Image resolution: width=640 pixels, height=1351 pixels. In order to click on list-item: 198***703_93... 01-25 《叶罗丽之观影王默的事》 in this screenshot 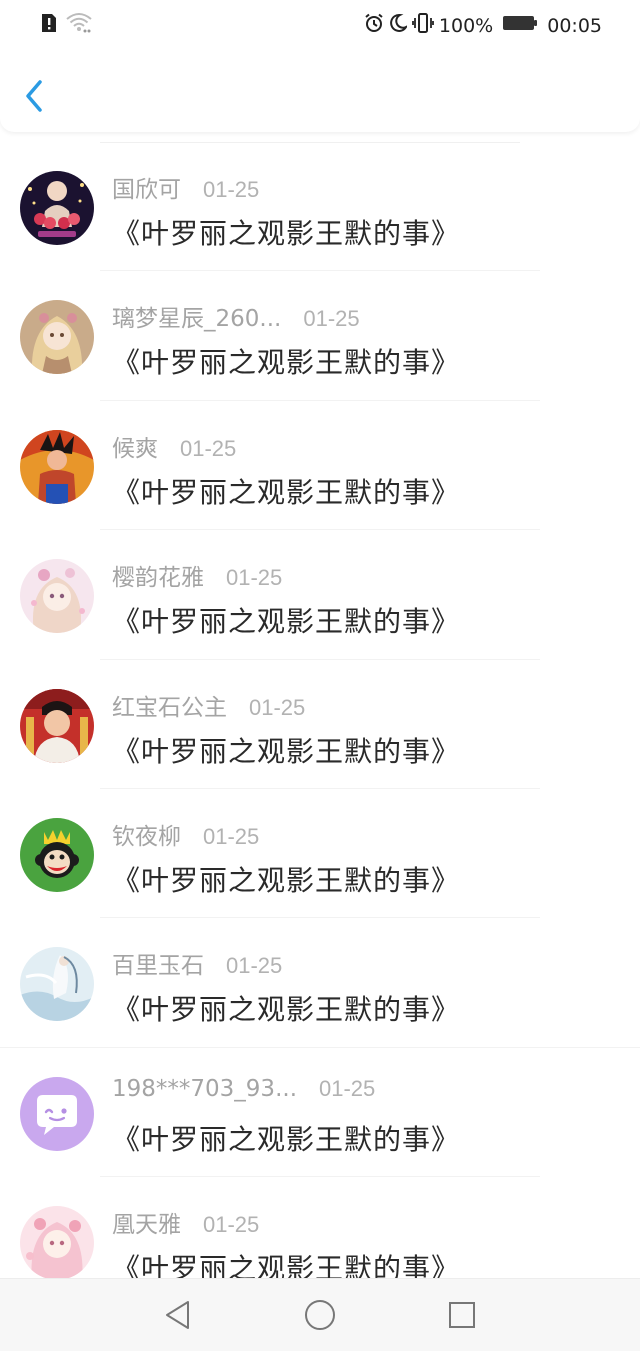, I will do `click(320, 1113)`.